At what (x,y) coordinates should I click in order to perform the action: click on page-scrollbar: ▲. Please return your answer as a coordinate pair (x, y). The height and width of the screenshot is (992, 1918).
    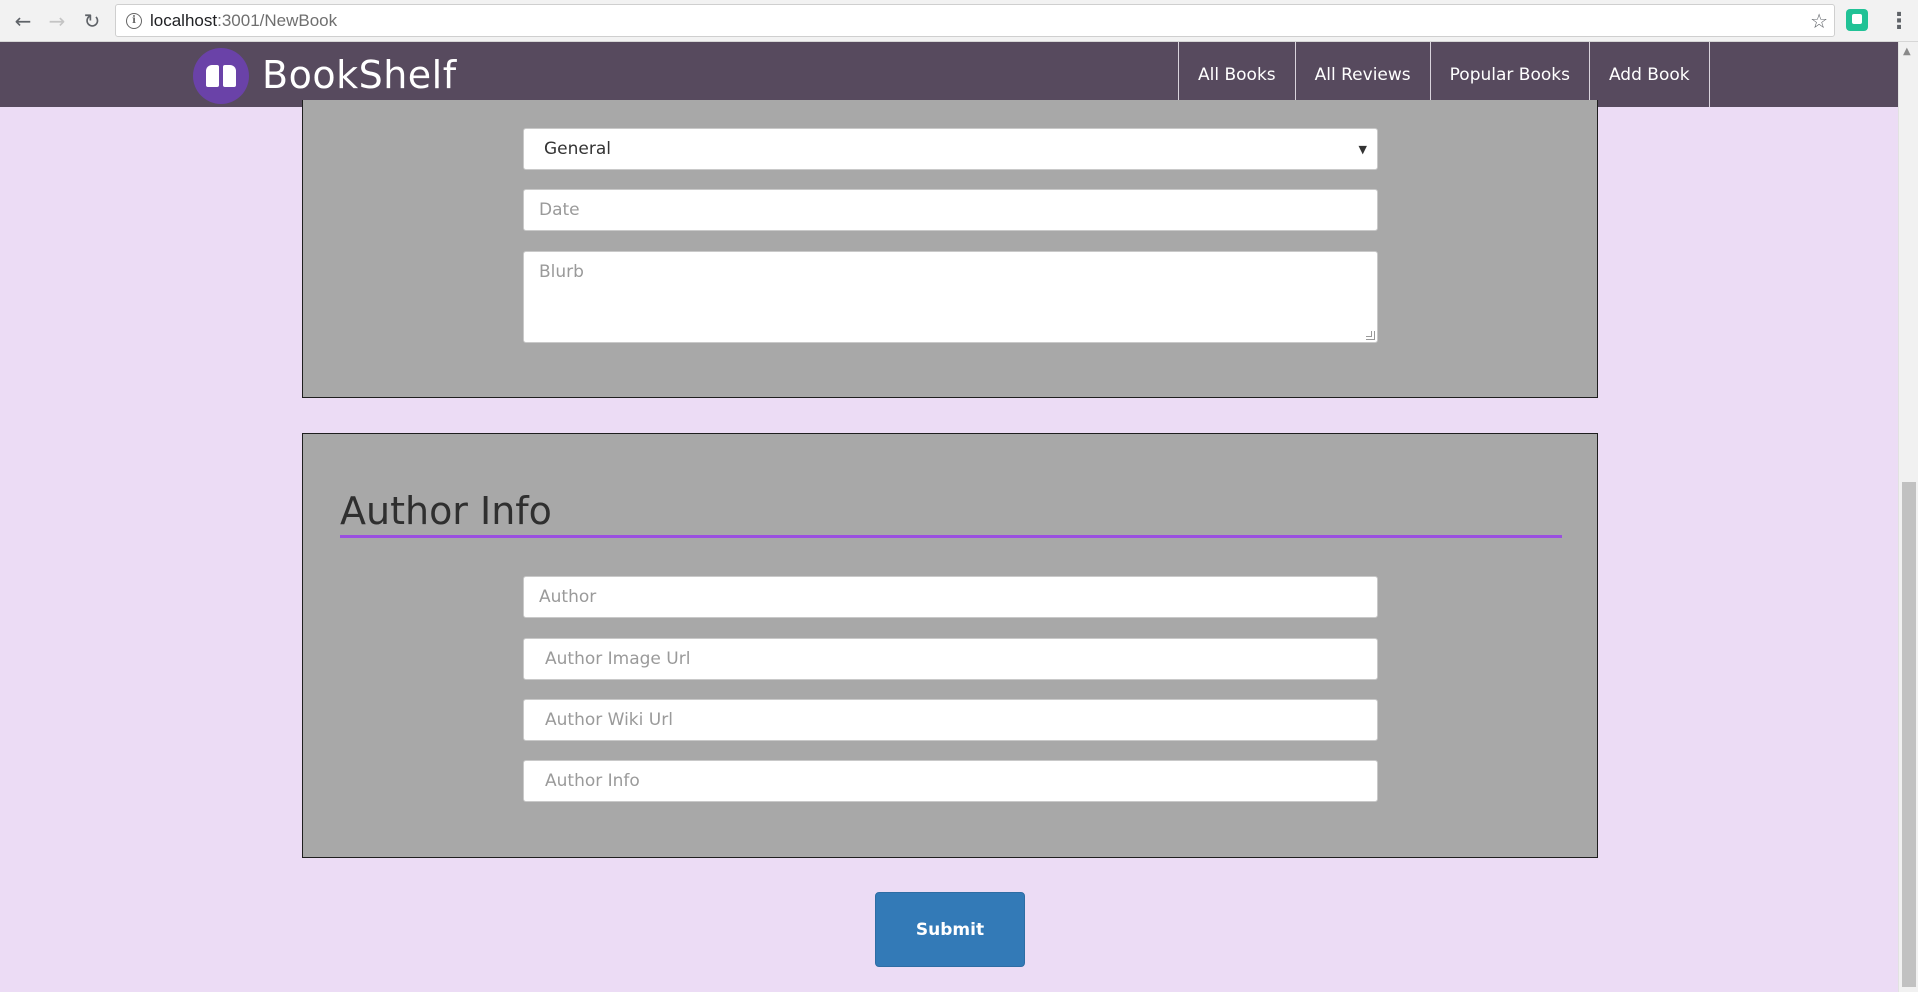
    Looking at the image, I should click on (1908, 517).